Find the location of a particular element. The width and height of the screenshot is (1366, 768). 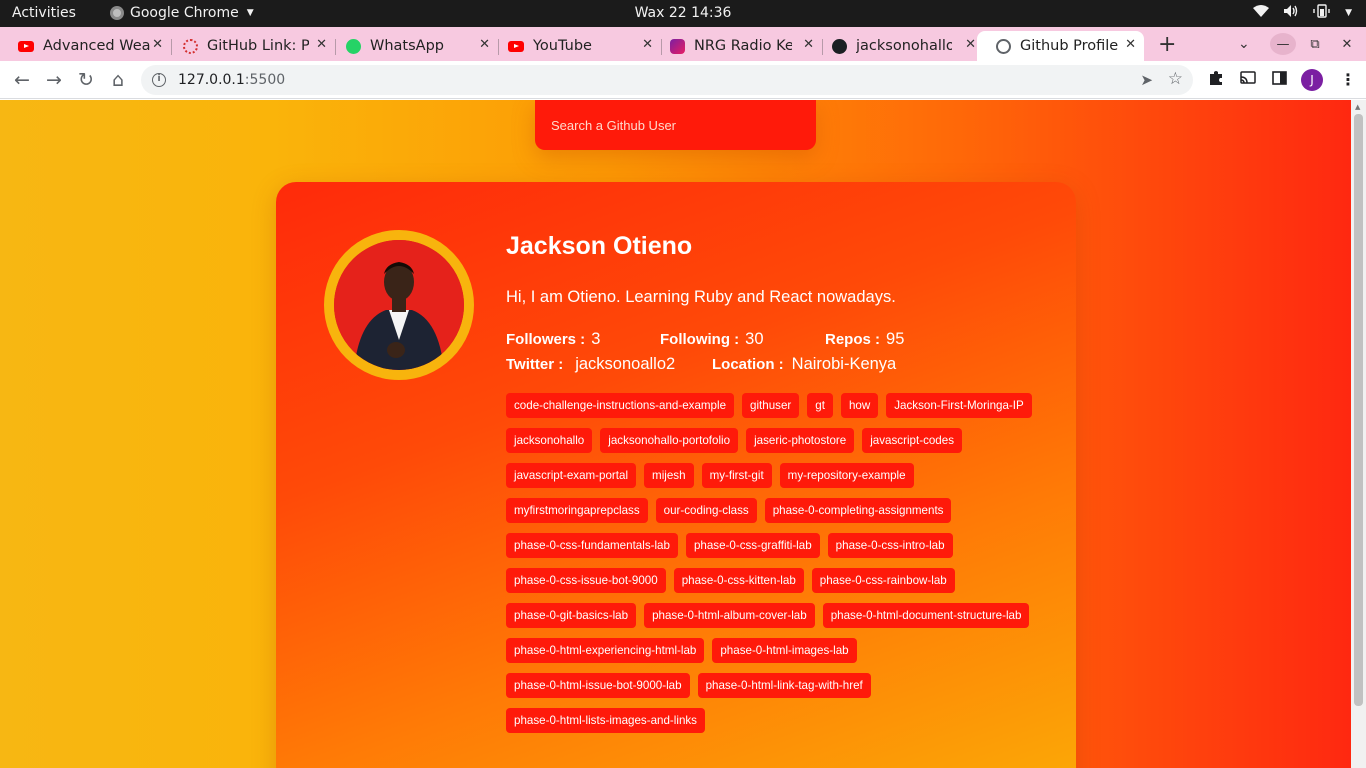

repo-link: phase-0-css-rainbow-lab is located at coordinates (883, 580).